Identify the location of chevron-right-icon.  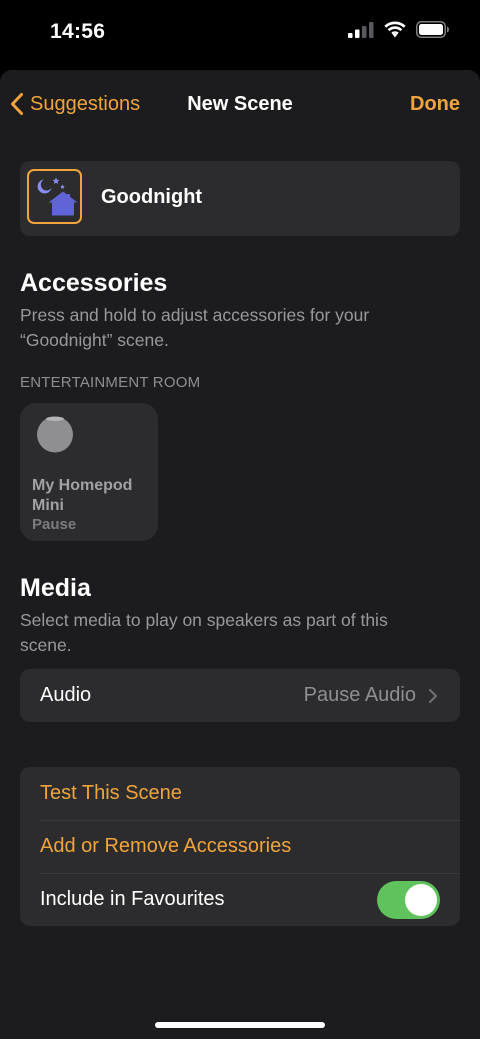
(433, 695).